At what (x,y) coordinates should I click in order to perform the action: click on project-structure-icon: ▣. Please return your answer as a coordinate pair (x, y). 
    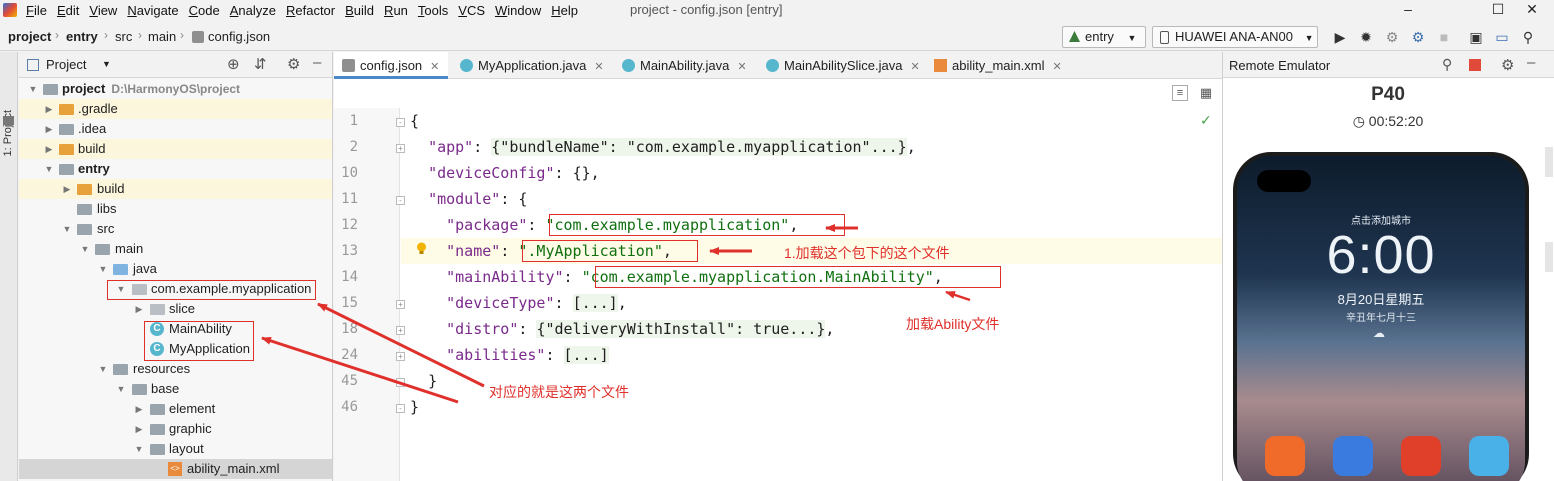
    Looking at the image, I should click on (1476, 37).